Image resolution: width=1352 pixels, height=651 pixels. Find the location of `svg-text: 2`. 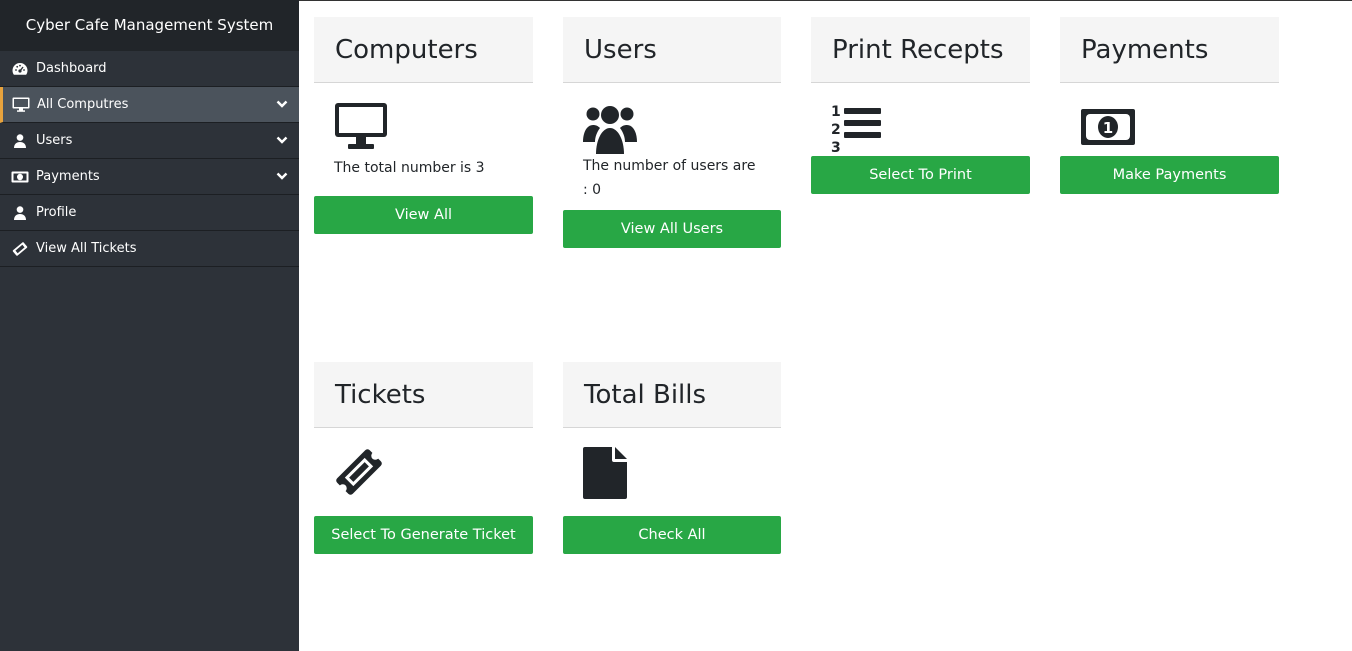

svg-text: 2 is located at coordinates (836, 130).